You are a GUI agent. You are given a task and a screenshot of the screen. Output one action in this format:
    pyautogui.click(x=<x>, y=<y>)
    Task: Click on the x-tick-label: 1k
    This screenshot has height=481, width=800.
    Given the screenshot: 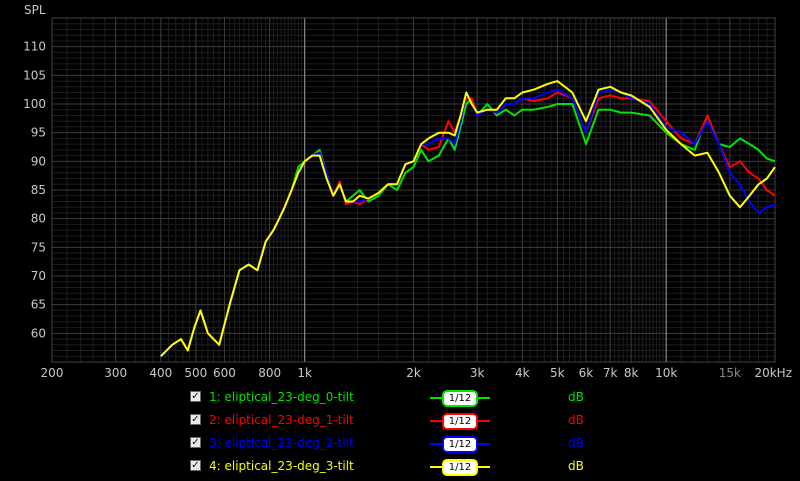 What is the action you would take?
    pyautogui.click(x=304, y=373)
    